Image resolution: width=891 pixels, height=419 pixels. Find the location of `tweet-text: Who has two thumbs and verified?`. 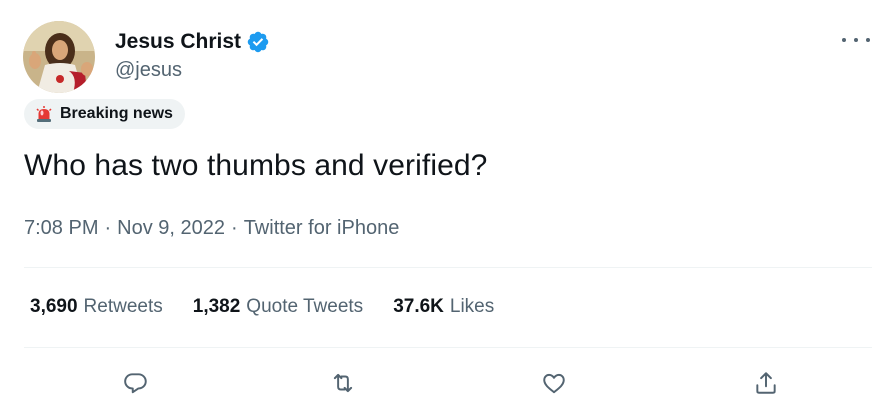

tweet-text: Who has two thumbs and verified? is located at coordinates (256, 165).